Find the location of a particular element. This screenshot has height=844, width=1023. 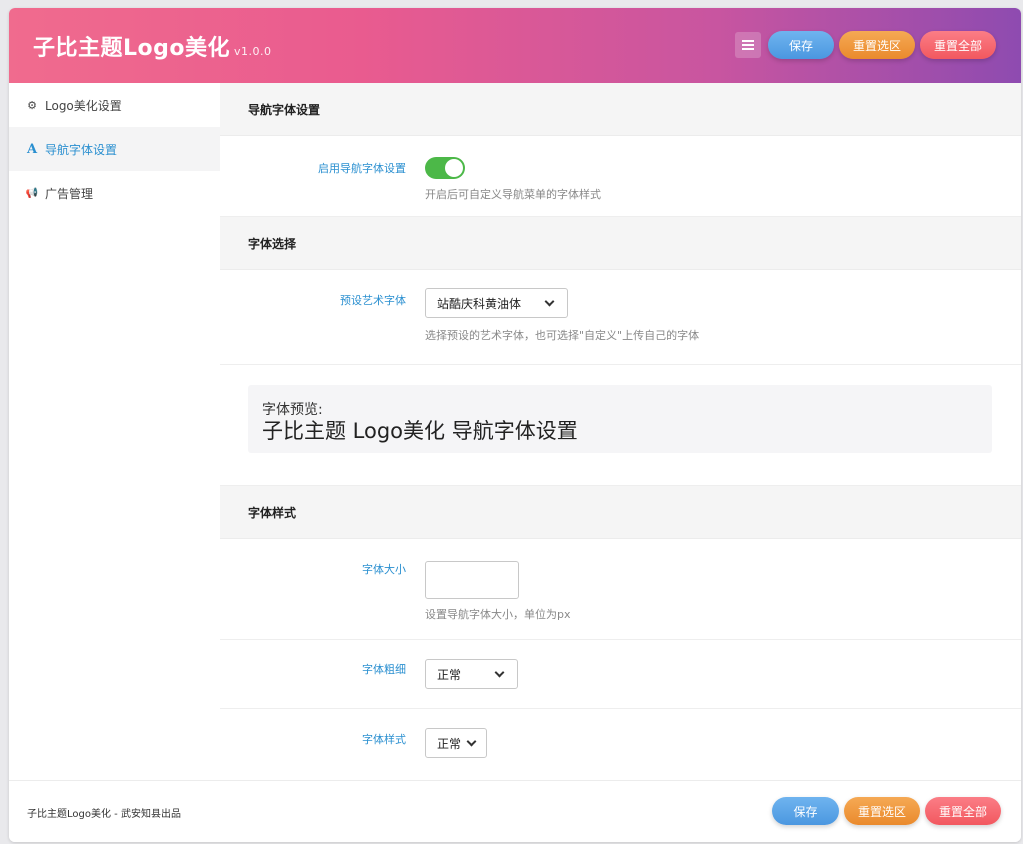

font-weight-label: 字体粗细 is located at coordinates (384, 669).